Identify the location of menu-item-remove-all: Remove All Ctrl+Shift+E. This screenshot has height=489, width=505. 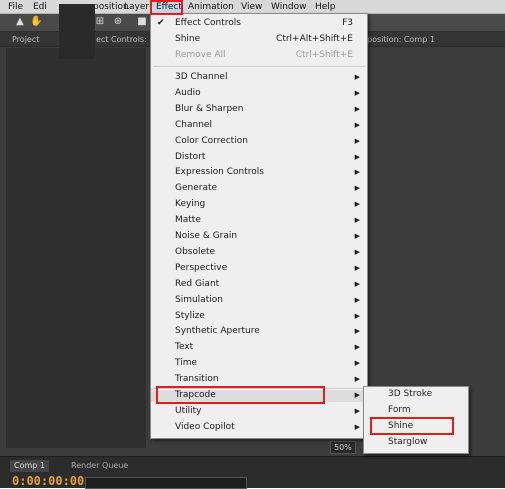
(264, 55).